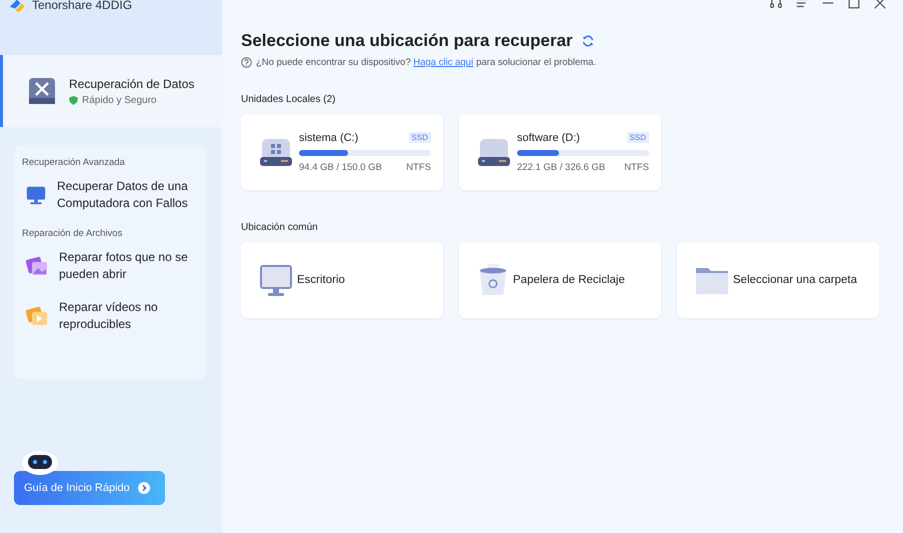 This screenshot has width=903, height=533. What do you see at coordinates (144, 488) in the screenshot?
I see `chevron-icon` at bounding box center [144, 488].